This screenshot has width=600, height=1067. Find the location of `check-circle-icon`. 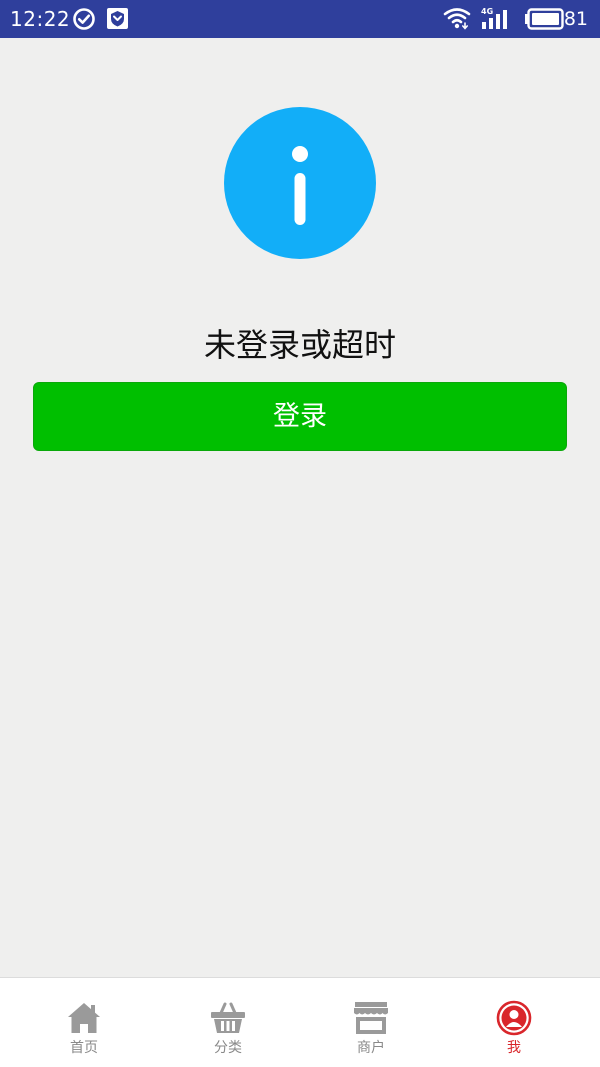

check-circle-icon is located at coordinates (84, 21).